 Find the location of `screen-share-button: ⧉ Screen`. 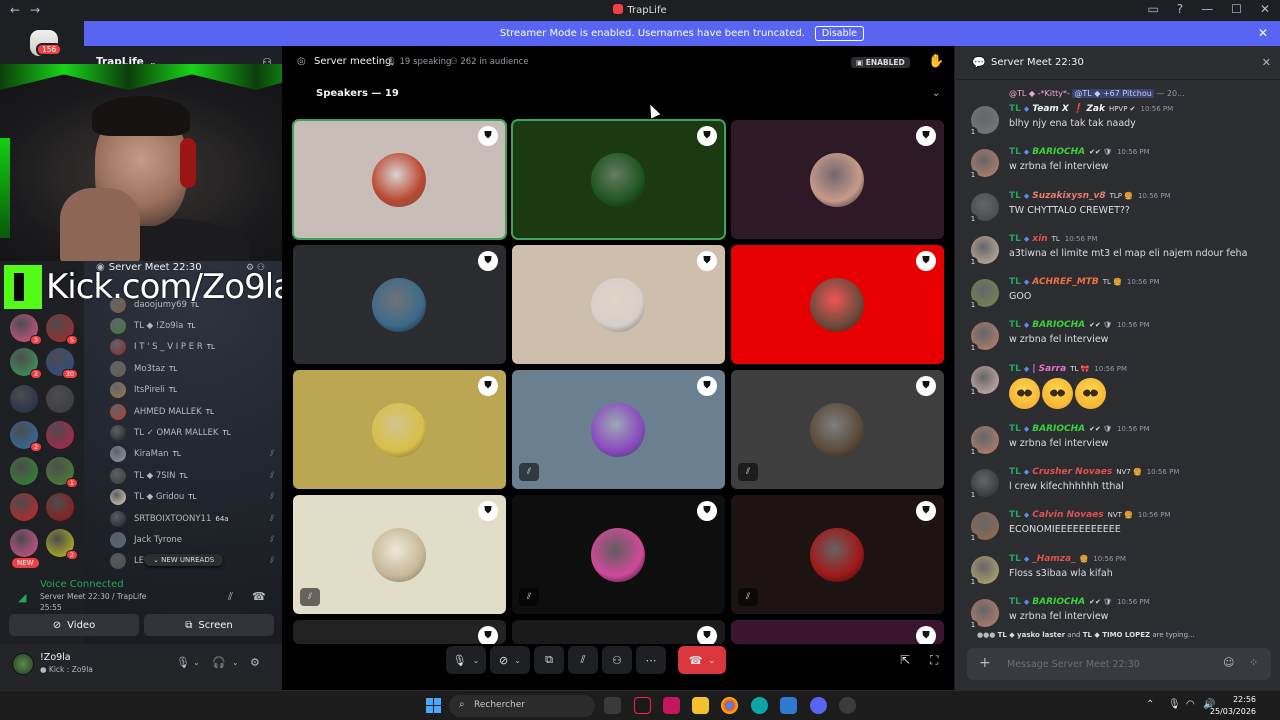

screen-share-button: ⧉ Screen is located at coordinates (209, 625).